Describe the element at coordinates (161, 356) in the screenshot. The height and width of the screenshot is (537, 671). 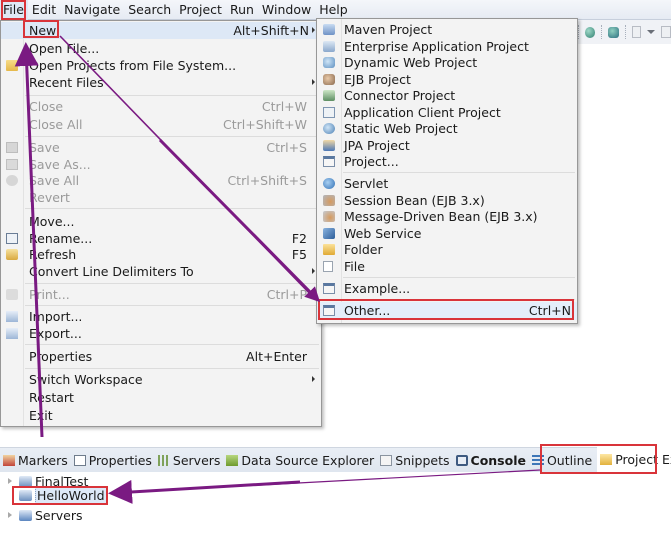
I see `file-menu-item-properties: Properties Alt+Enter` at that location.